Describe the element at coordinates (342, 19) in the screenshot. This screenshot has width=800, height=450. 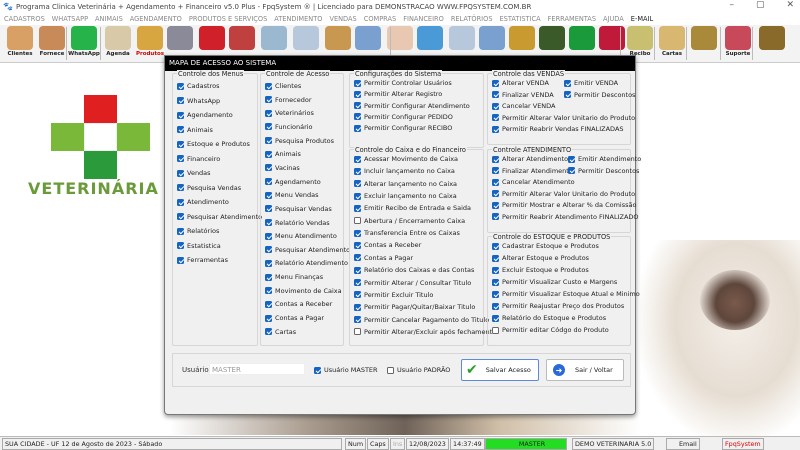
I see `menu-vendas: VENDAS` at that location.